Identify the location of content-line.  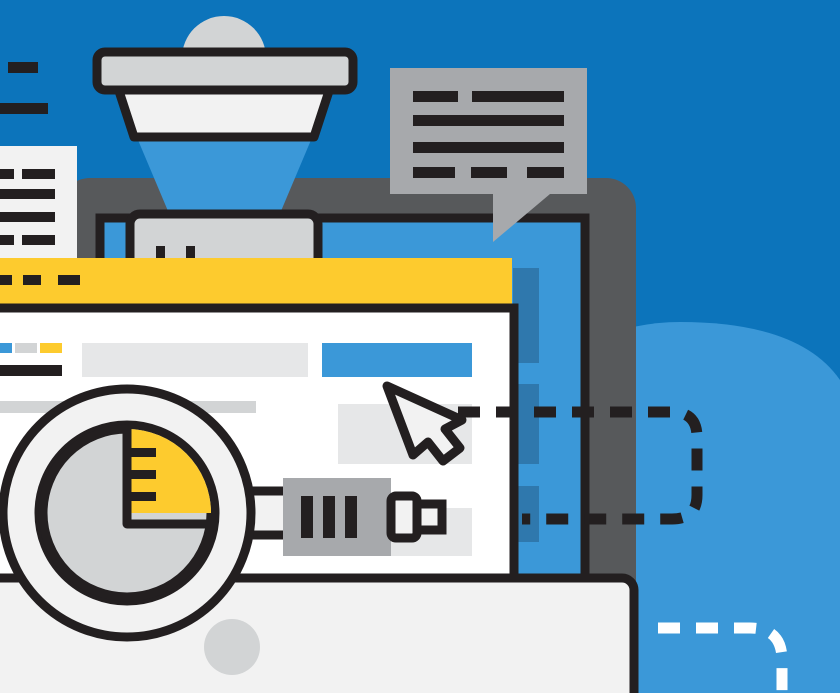
(31, 370).